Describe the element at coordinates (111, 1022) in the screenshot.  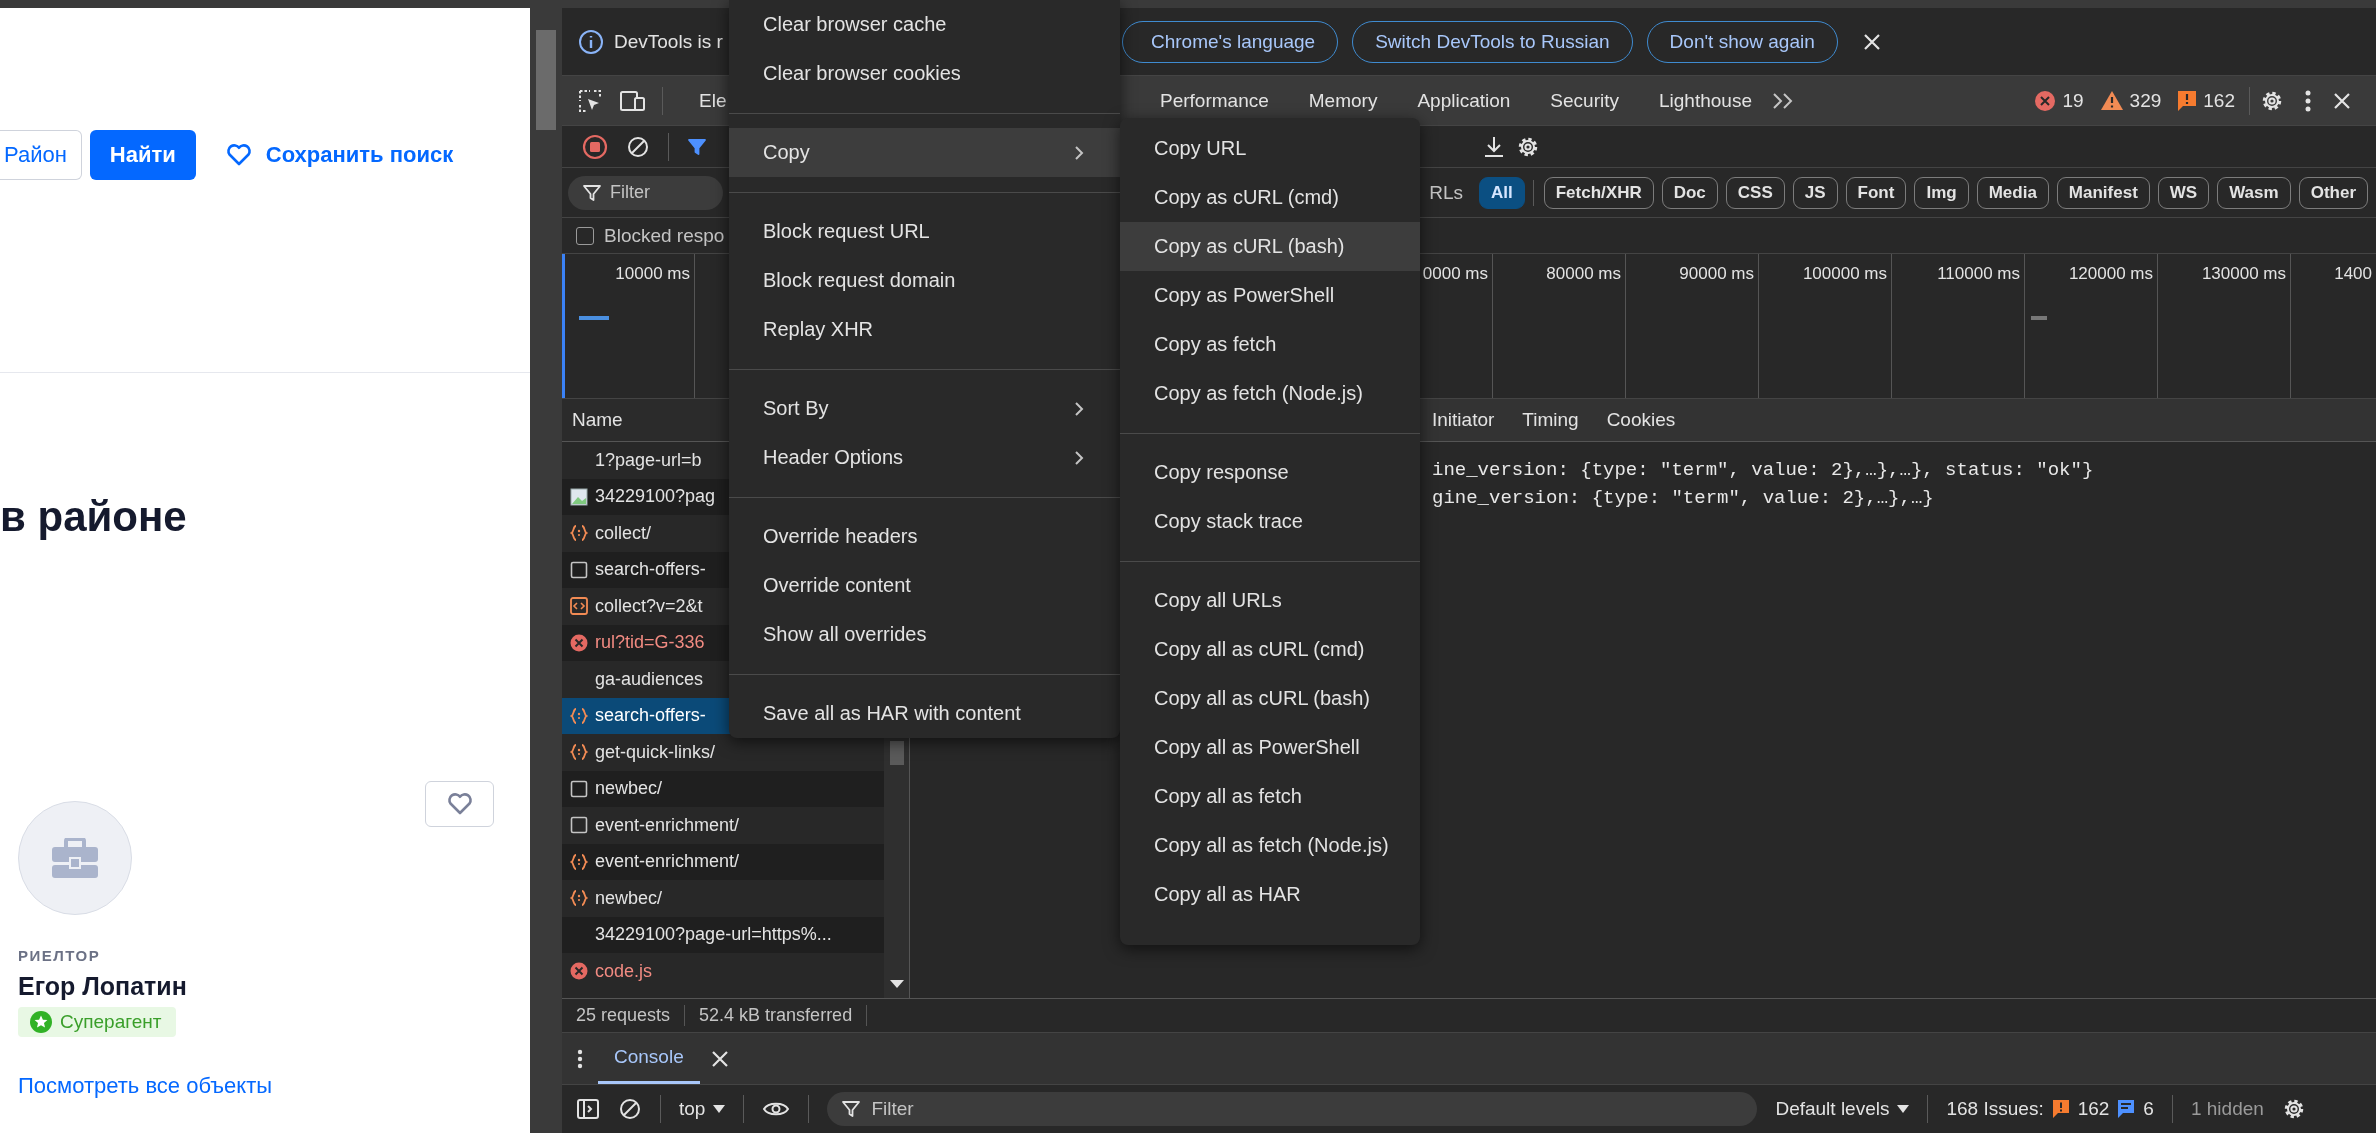
I see `badge-label: Суперагент` at that location.